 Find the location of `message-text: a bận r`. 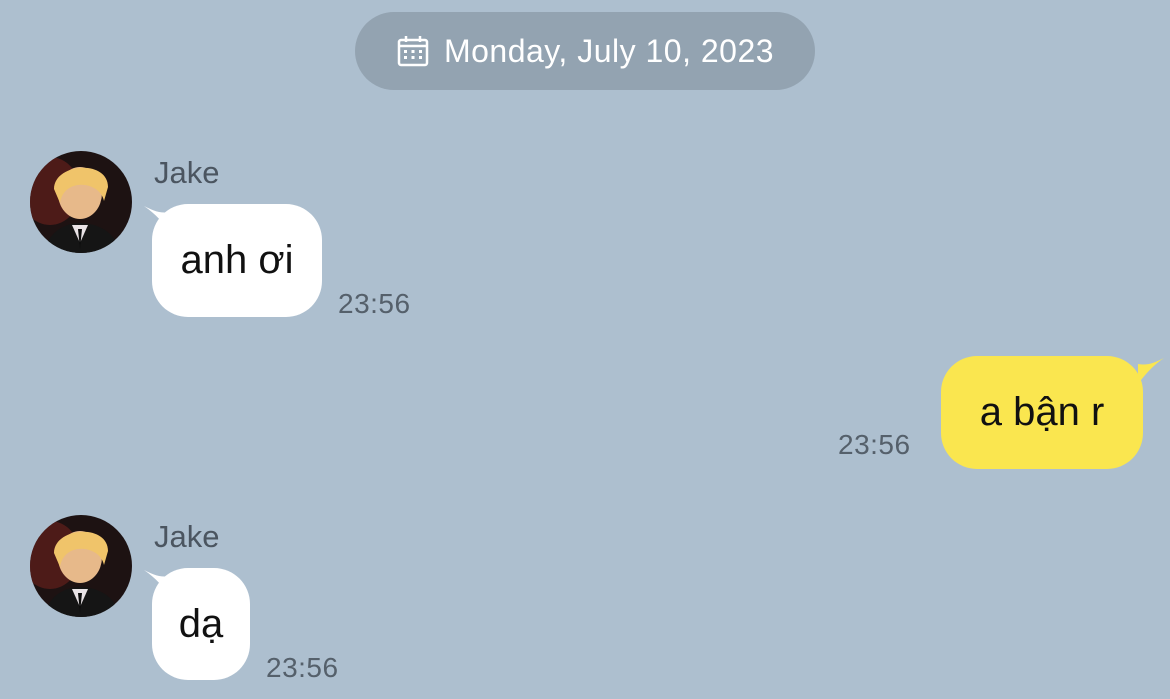

message-text: a bận r is located at coordinates (1042, 412).